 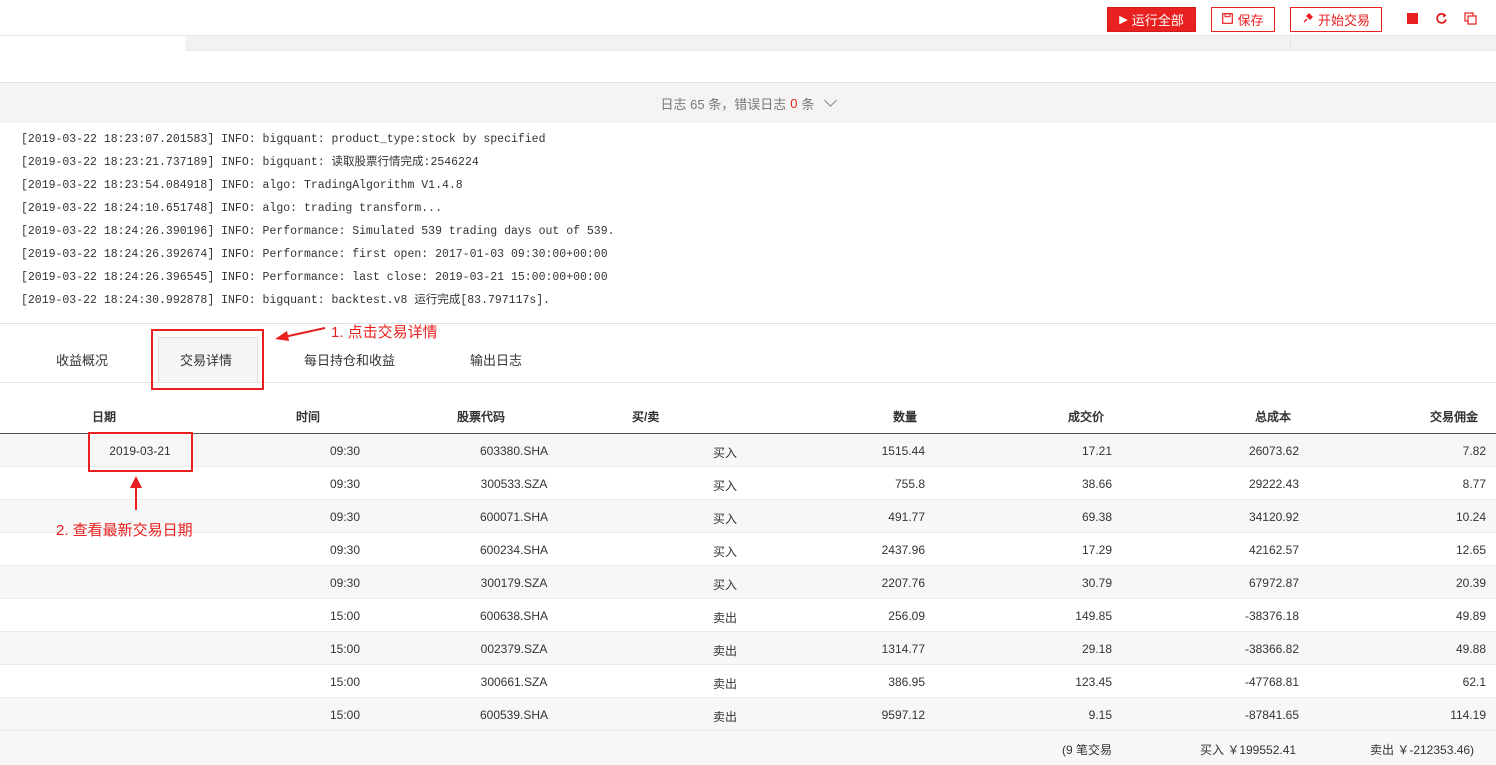 I want to click on log-summary-prefix: 日志 65 条，错误日志, so click(x=723, y=104).